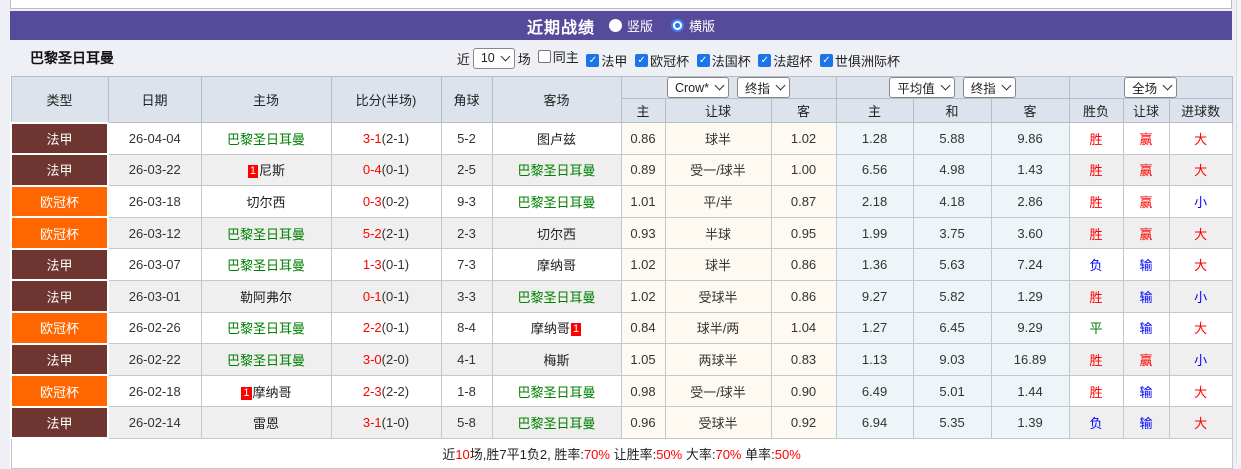 The height and width of the screenshot is (469, 1241). I want to click on col-avg-home: 主, so click(874, 110).